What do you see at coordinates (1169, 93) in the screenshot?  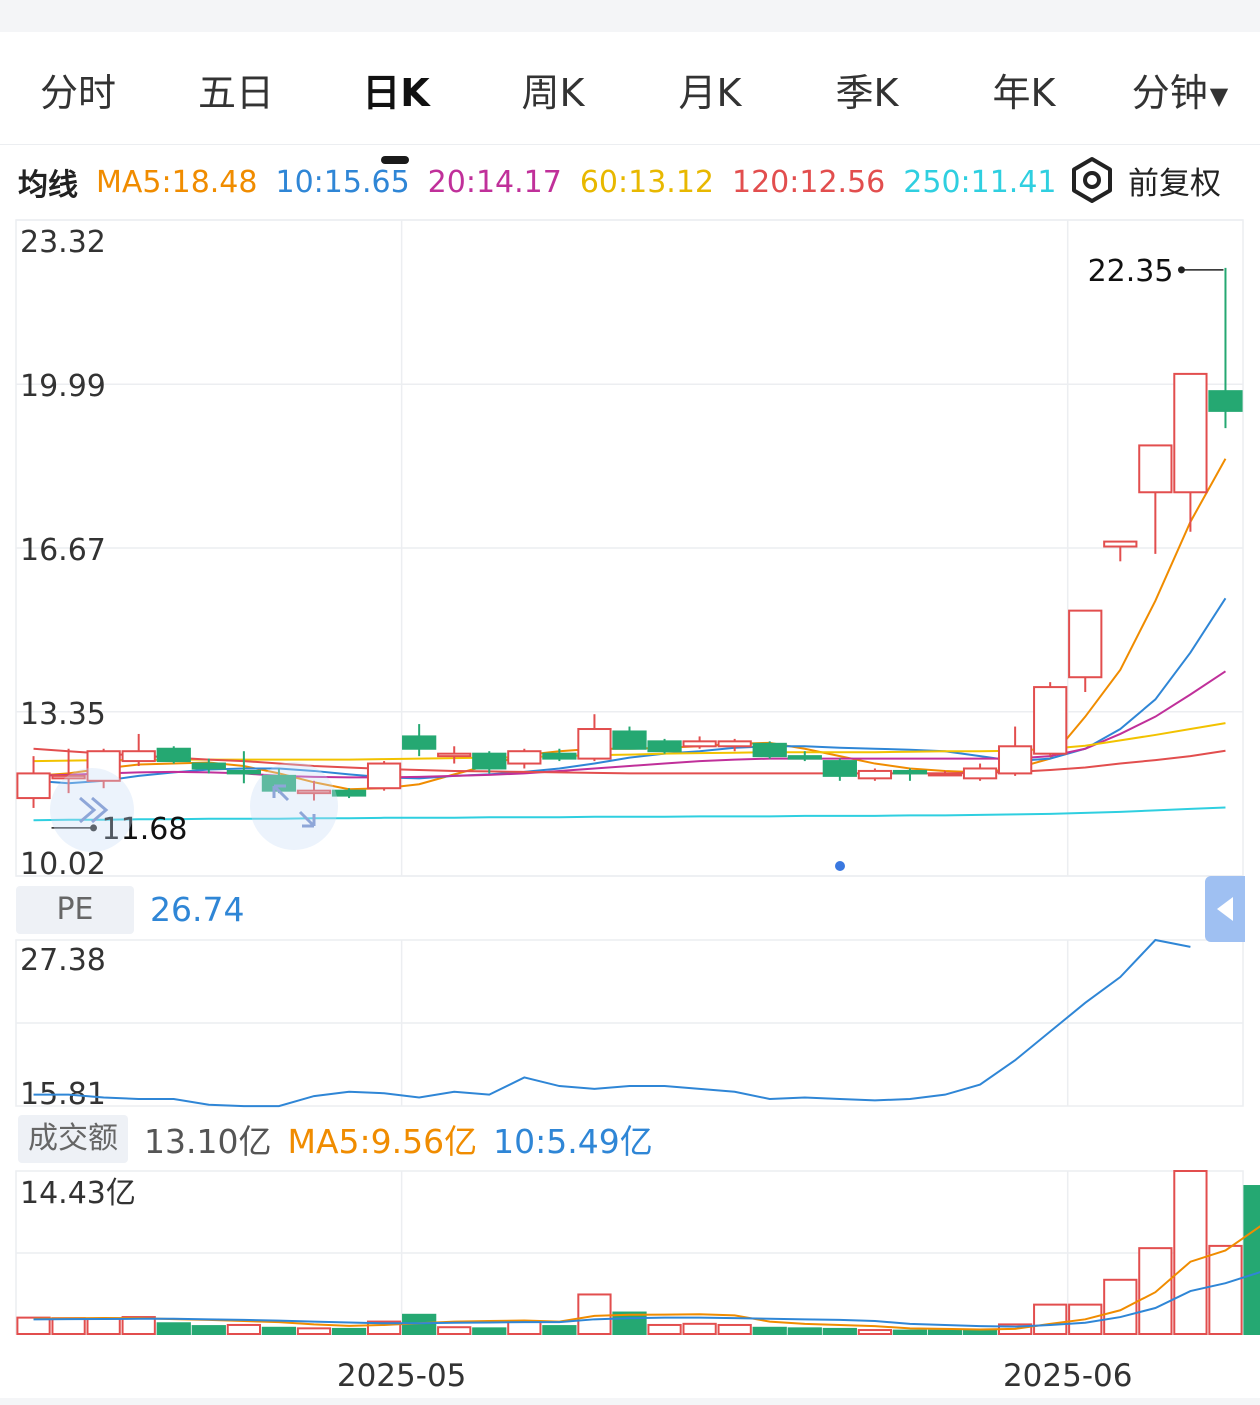 I see `tab-minute-label: 分钟` at bounding box center [1169, 93].